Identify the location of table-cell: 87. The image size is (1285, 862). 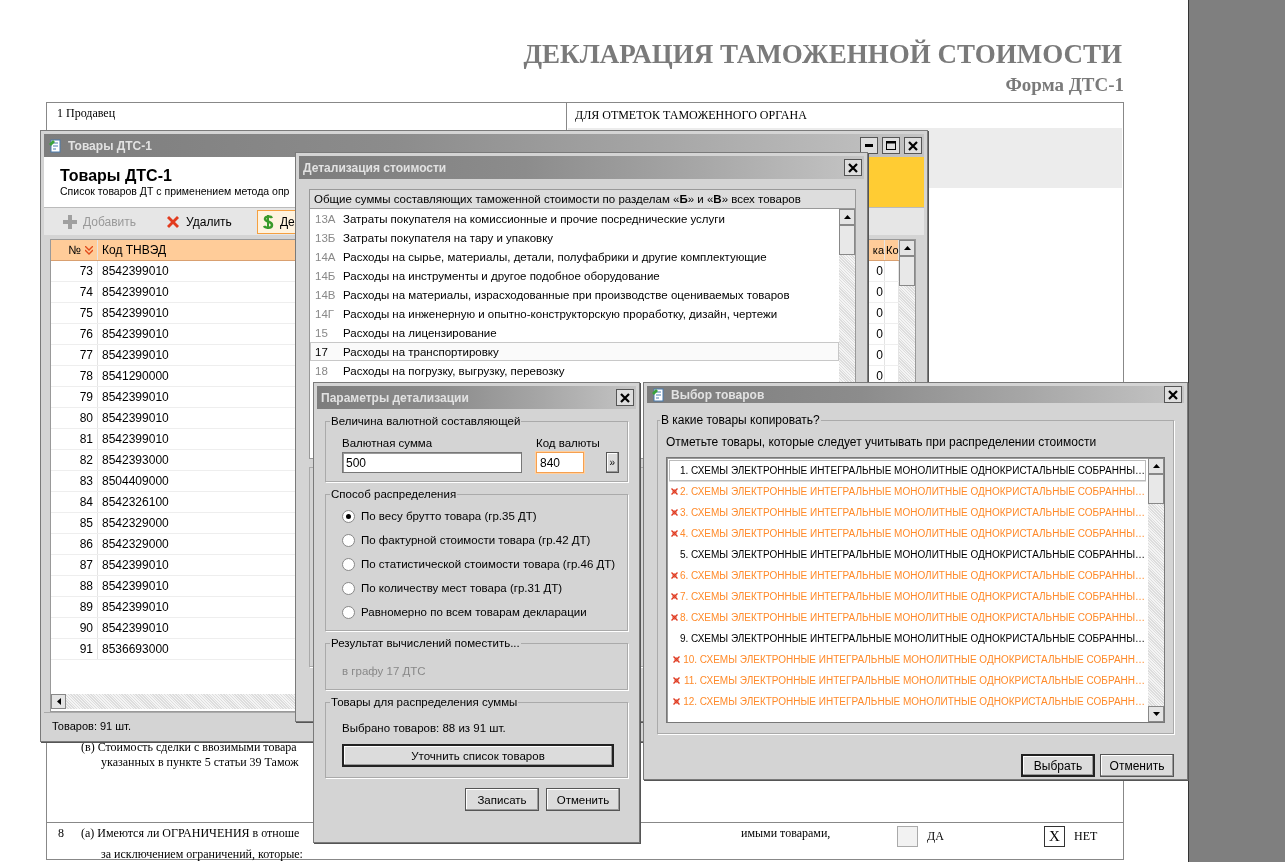
(74, 565).